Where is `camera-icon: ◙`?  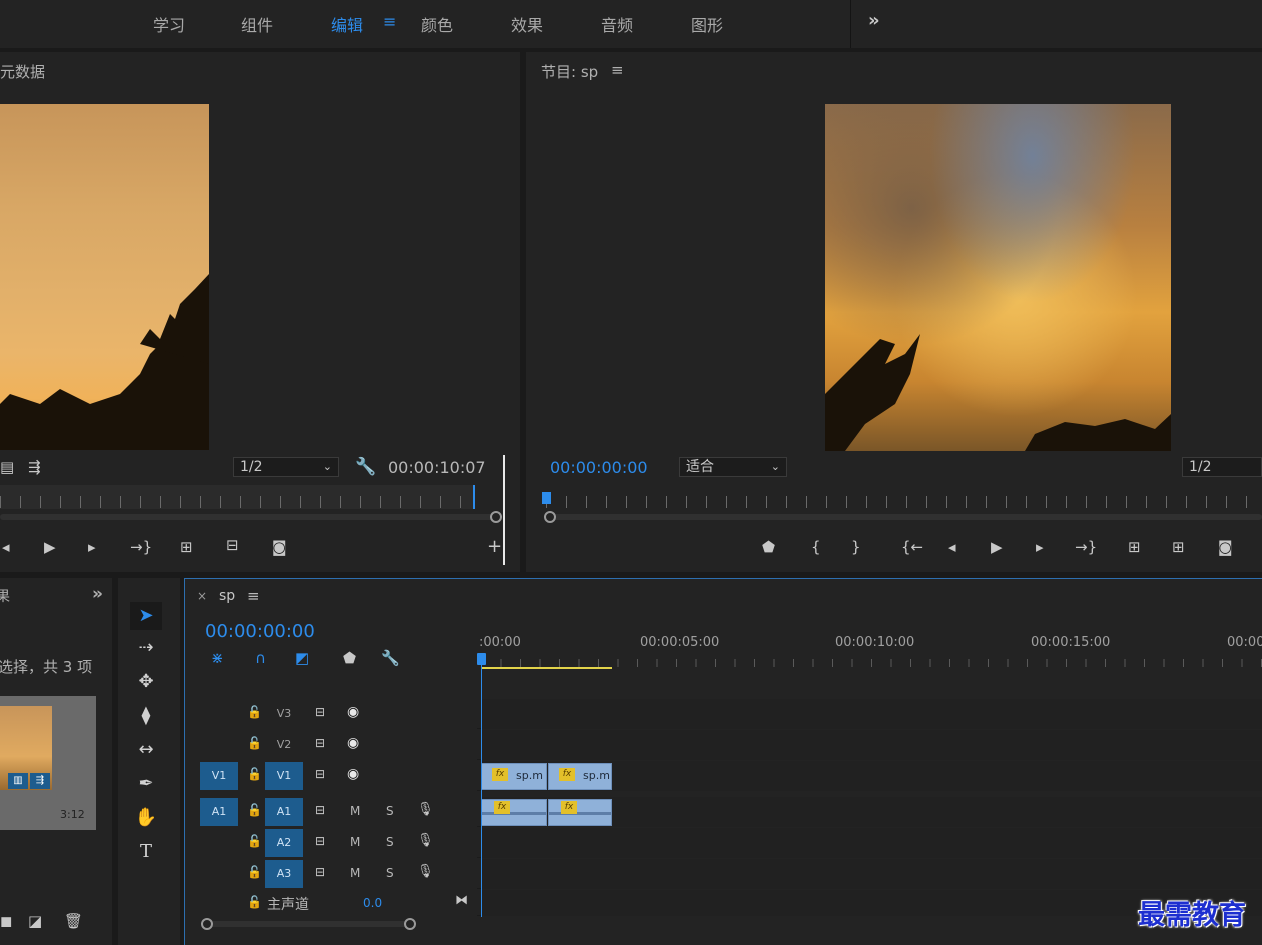
camera-icon: ◙ is located at coordinates (279, 547).